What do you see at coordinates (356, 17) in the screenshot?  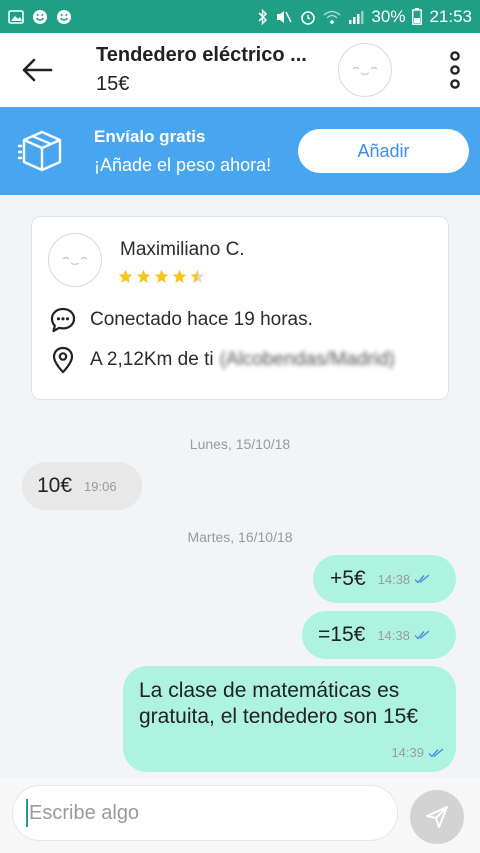 I see `signal-icon` at bounding box center [356, 17].